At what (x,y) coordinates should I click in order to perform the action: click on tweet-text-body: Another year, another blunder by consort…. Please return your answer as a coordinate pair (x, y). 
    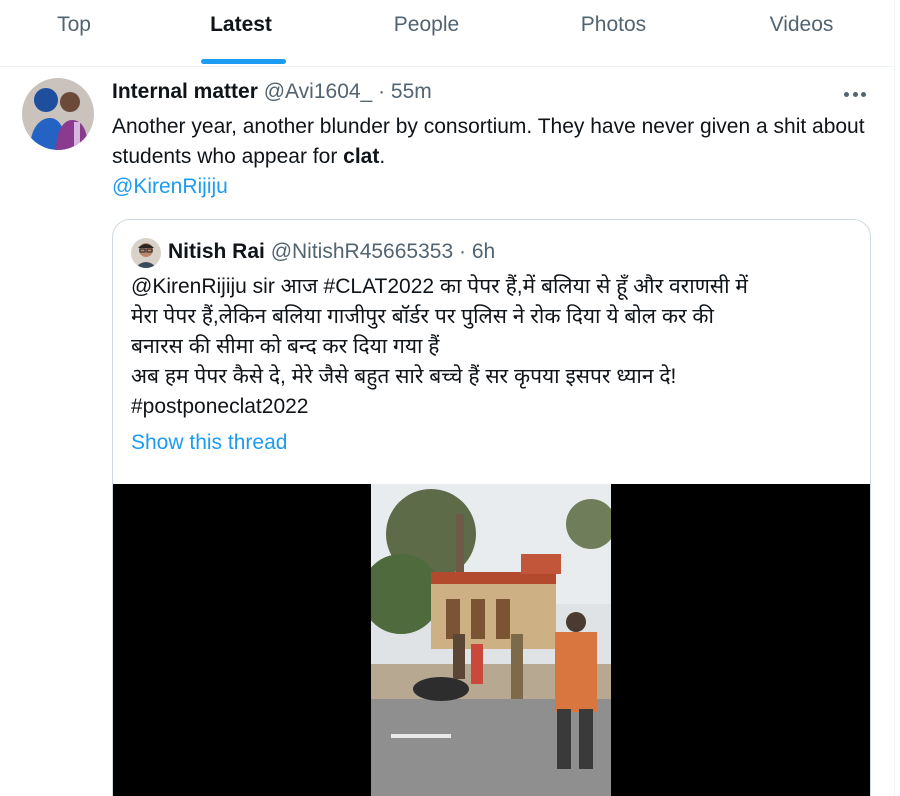
    Looking at the image, I should click on (488, 141).